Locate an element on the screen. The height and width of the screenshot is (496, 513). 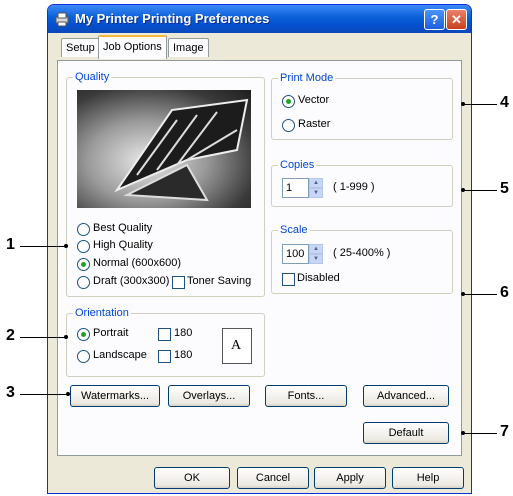
scale-group-label: Scale is located at coordinates (294, 230).